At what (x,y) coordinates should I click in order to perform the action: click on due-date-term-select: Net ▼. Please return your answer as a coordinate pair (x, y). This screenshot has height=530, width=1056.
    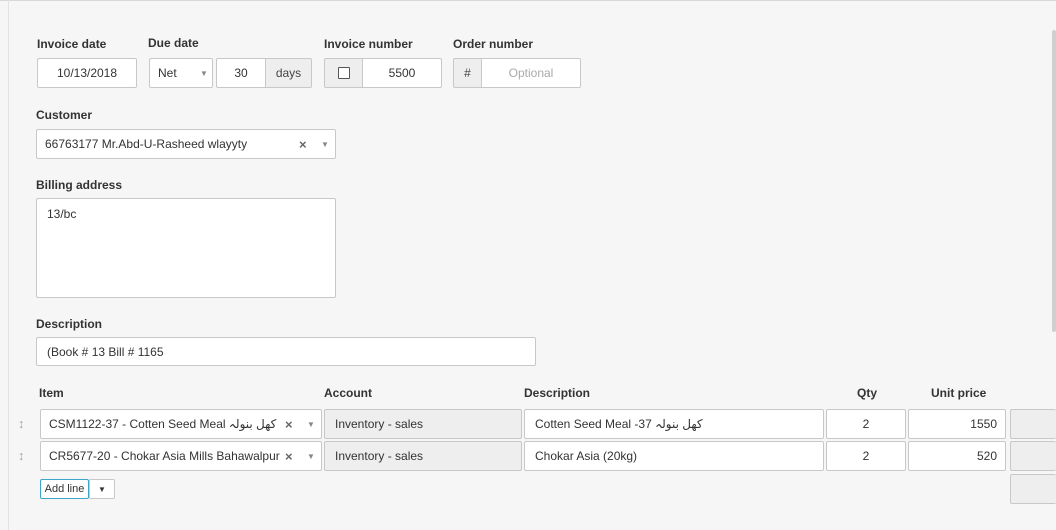
    Looking at the image, I should click on (181, 73).